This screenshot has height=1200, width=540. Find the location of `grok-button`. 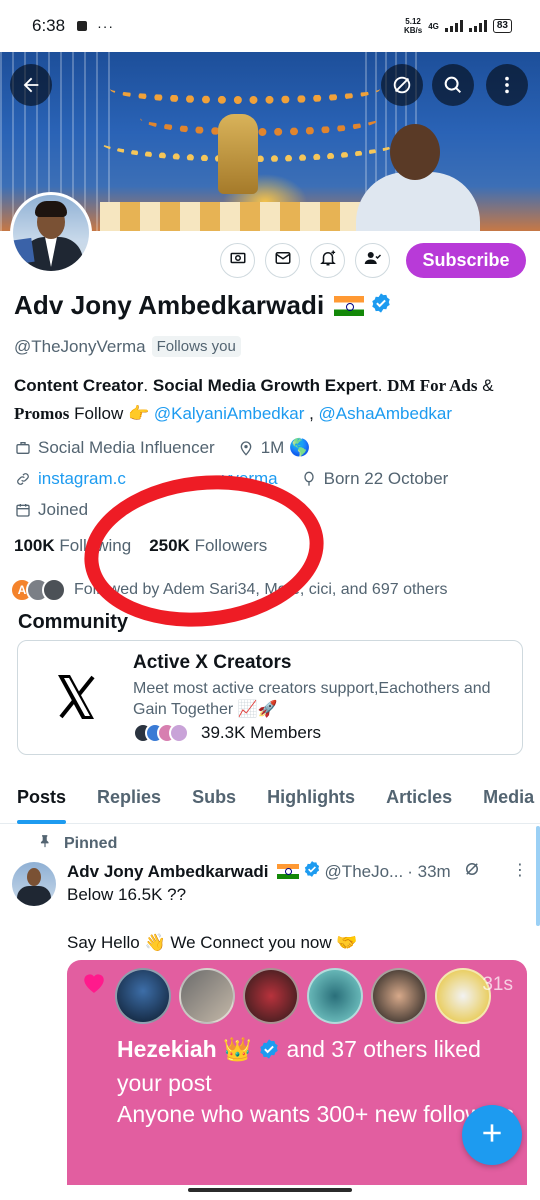

grok-button is located at coordinates (402, 85).